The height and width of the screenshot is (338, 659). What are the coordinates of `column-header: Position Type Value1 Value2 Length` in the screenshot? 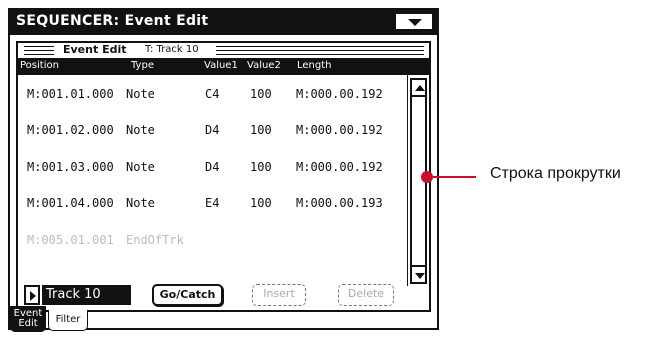 It's located at (223, 66).